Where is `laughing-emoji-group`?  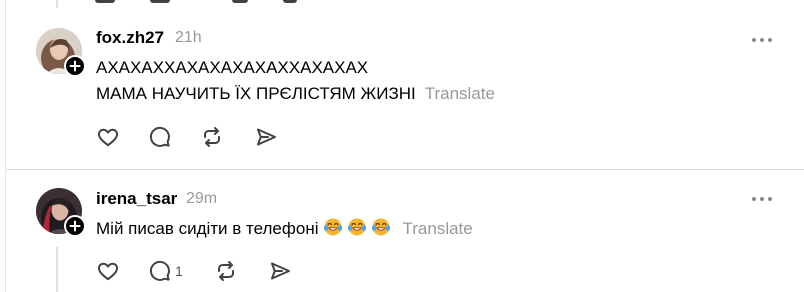
laughing-emoji-group is located at coordinates (355, 228).